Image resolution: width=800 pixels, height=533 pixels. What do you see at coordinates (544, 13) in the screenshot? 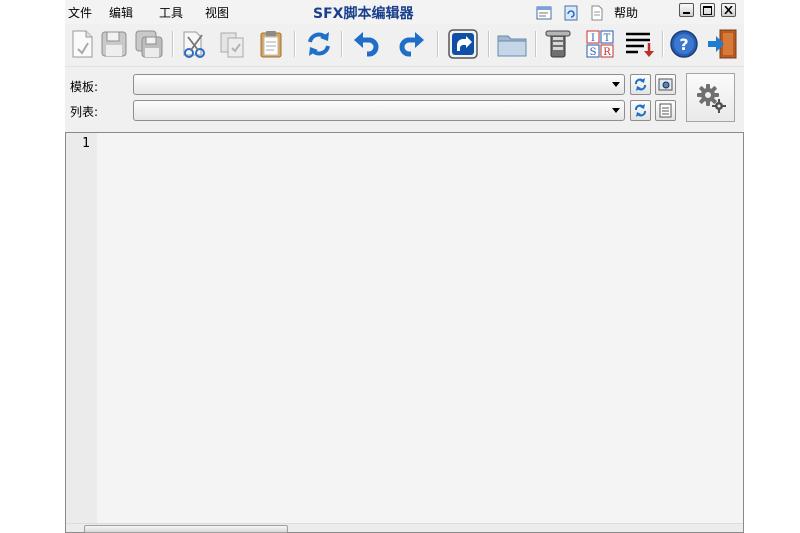
I see `window-list-icon` at bounding box center [544, 13].